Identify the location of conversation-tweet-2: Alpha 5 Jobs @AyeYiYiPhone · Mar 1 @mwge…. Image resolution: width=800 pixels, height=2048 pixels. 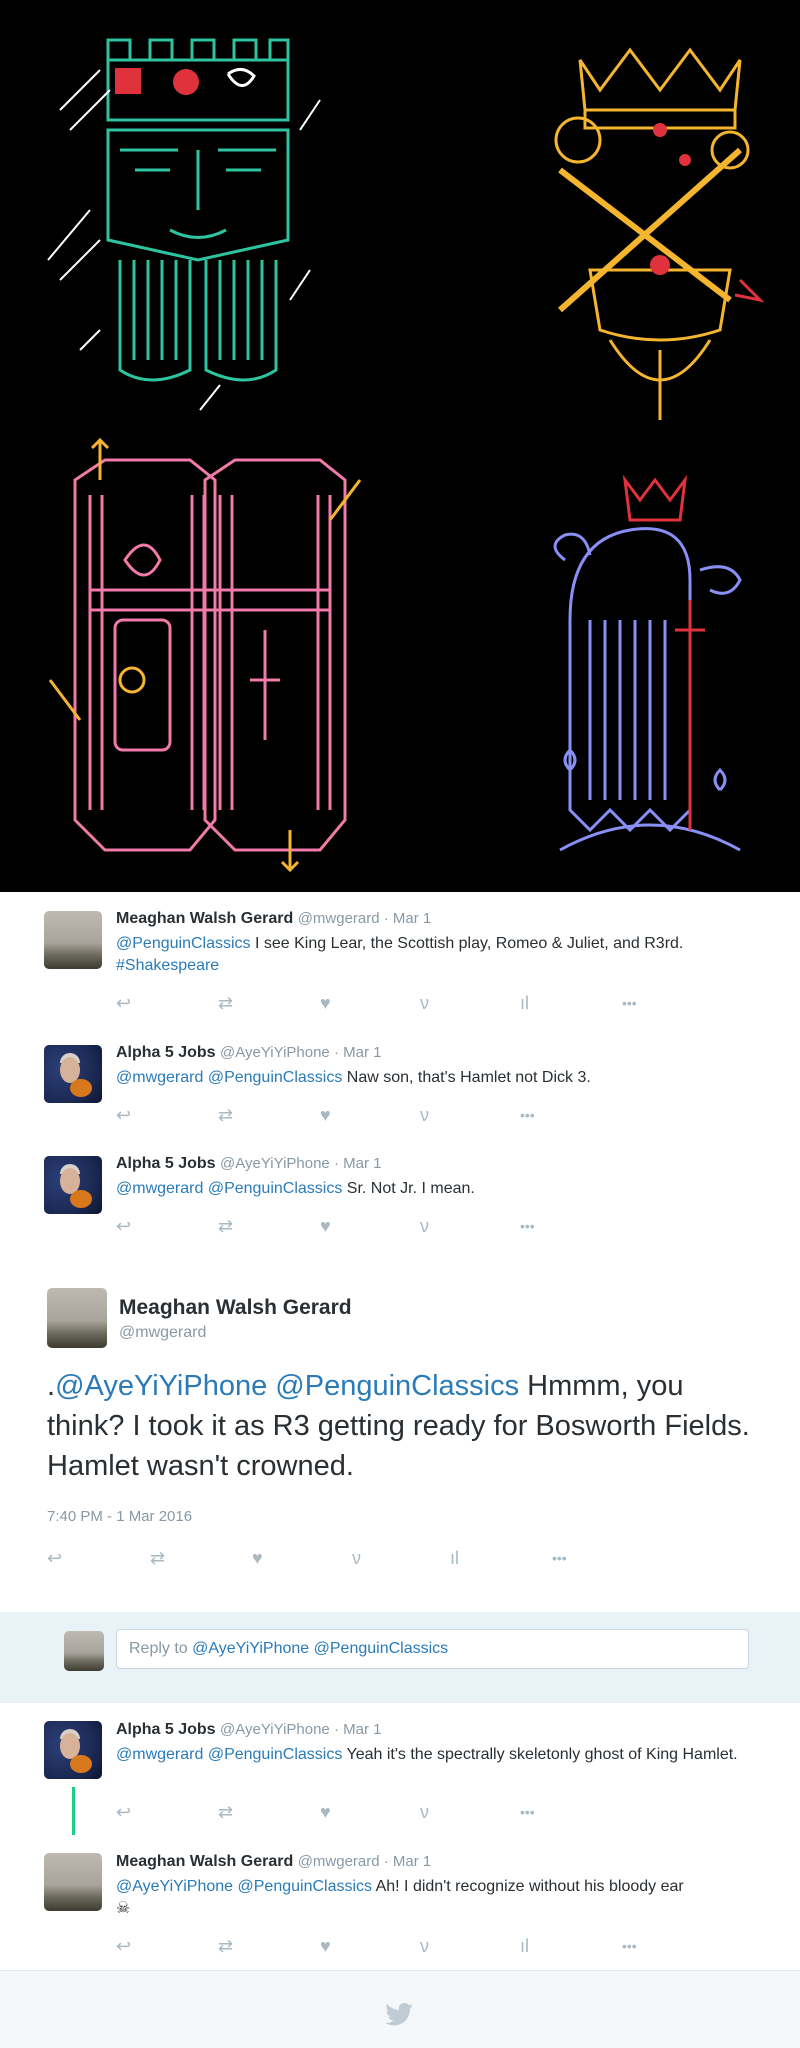
(400, 1085).